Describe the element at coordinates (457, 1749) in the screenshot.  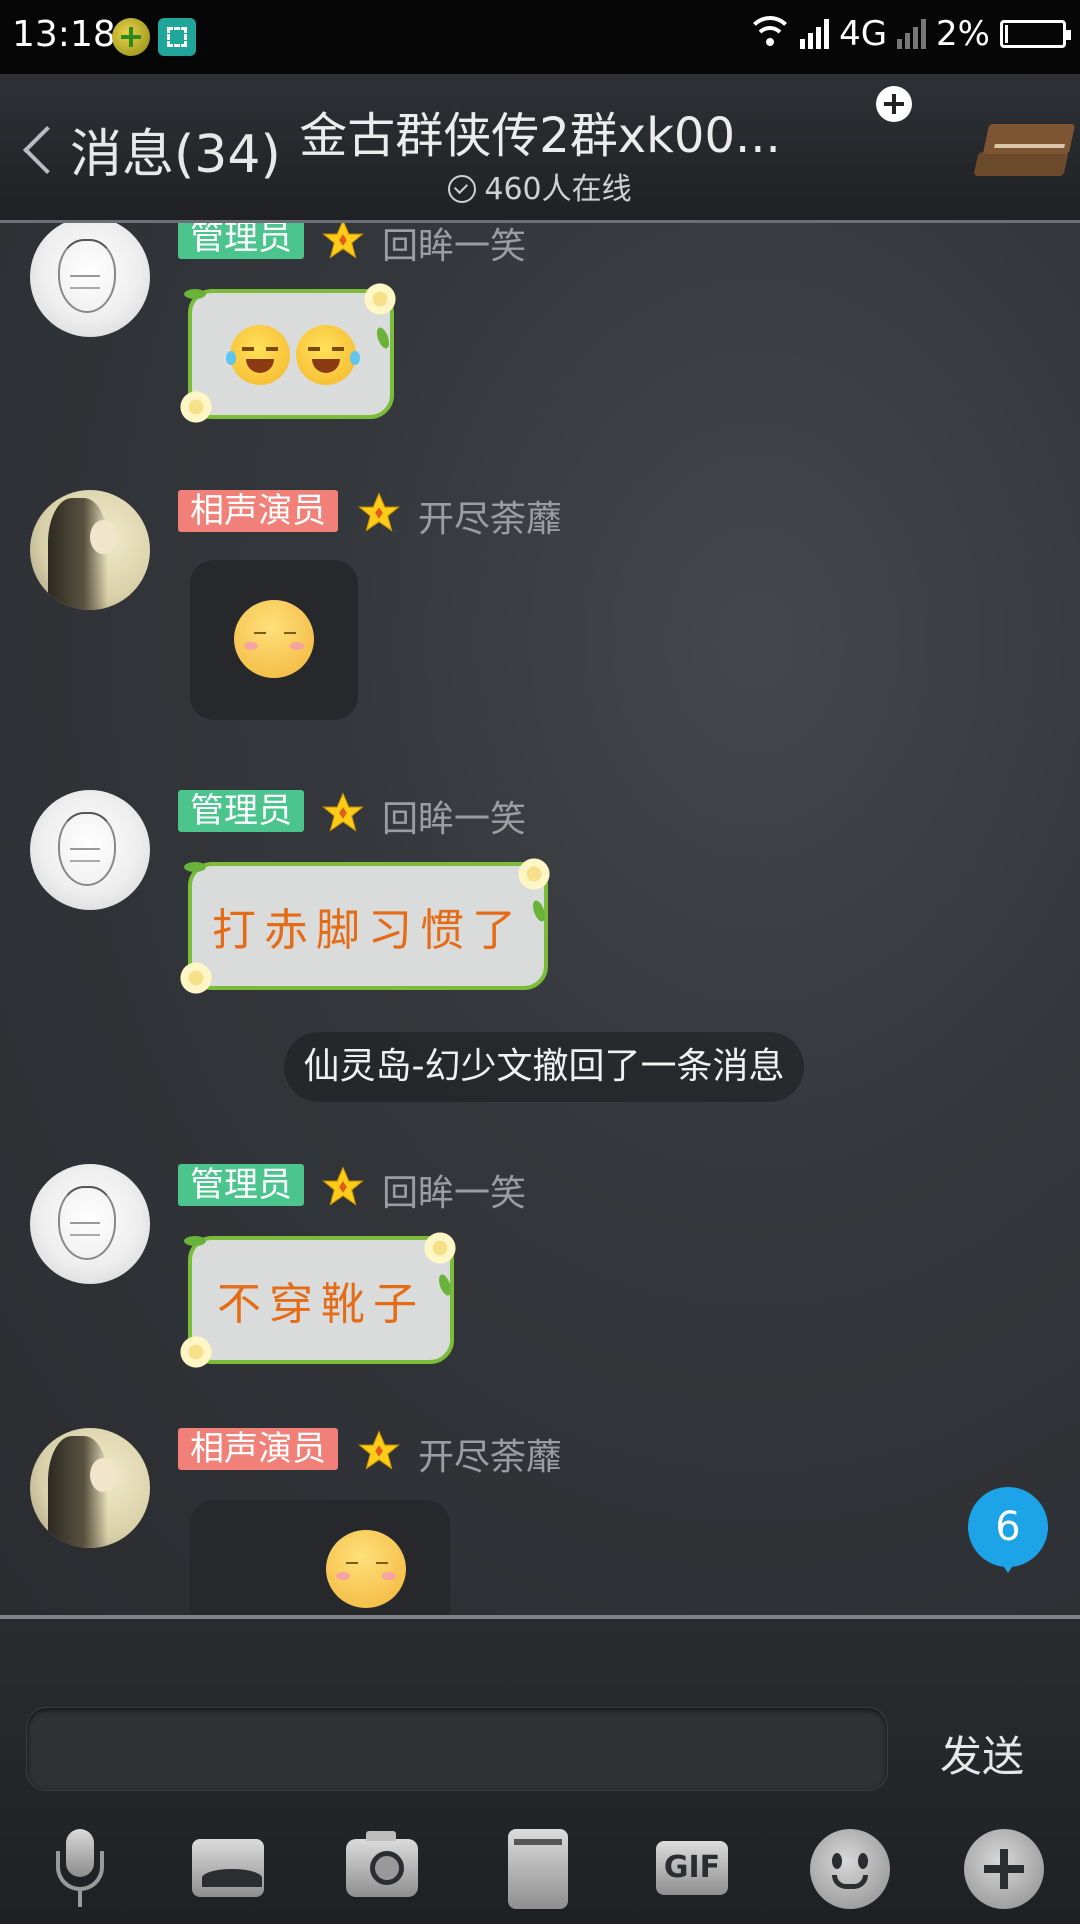
I see `message-input` at that location.